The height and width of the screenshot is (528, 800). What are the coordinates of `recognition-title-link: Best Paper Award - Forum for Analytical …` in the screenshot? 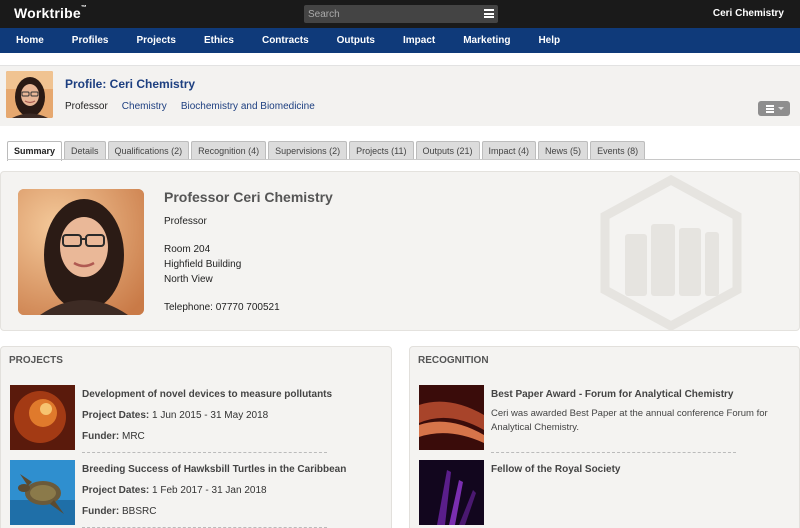 It's located at (641, 394).